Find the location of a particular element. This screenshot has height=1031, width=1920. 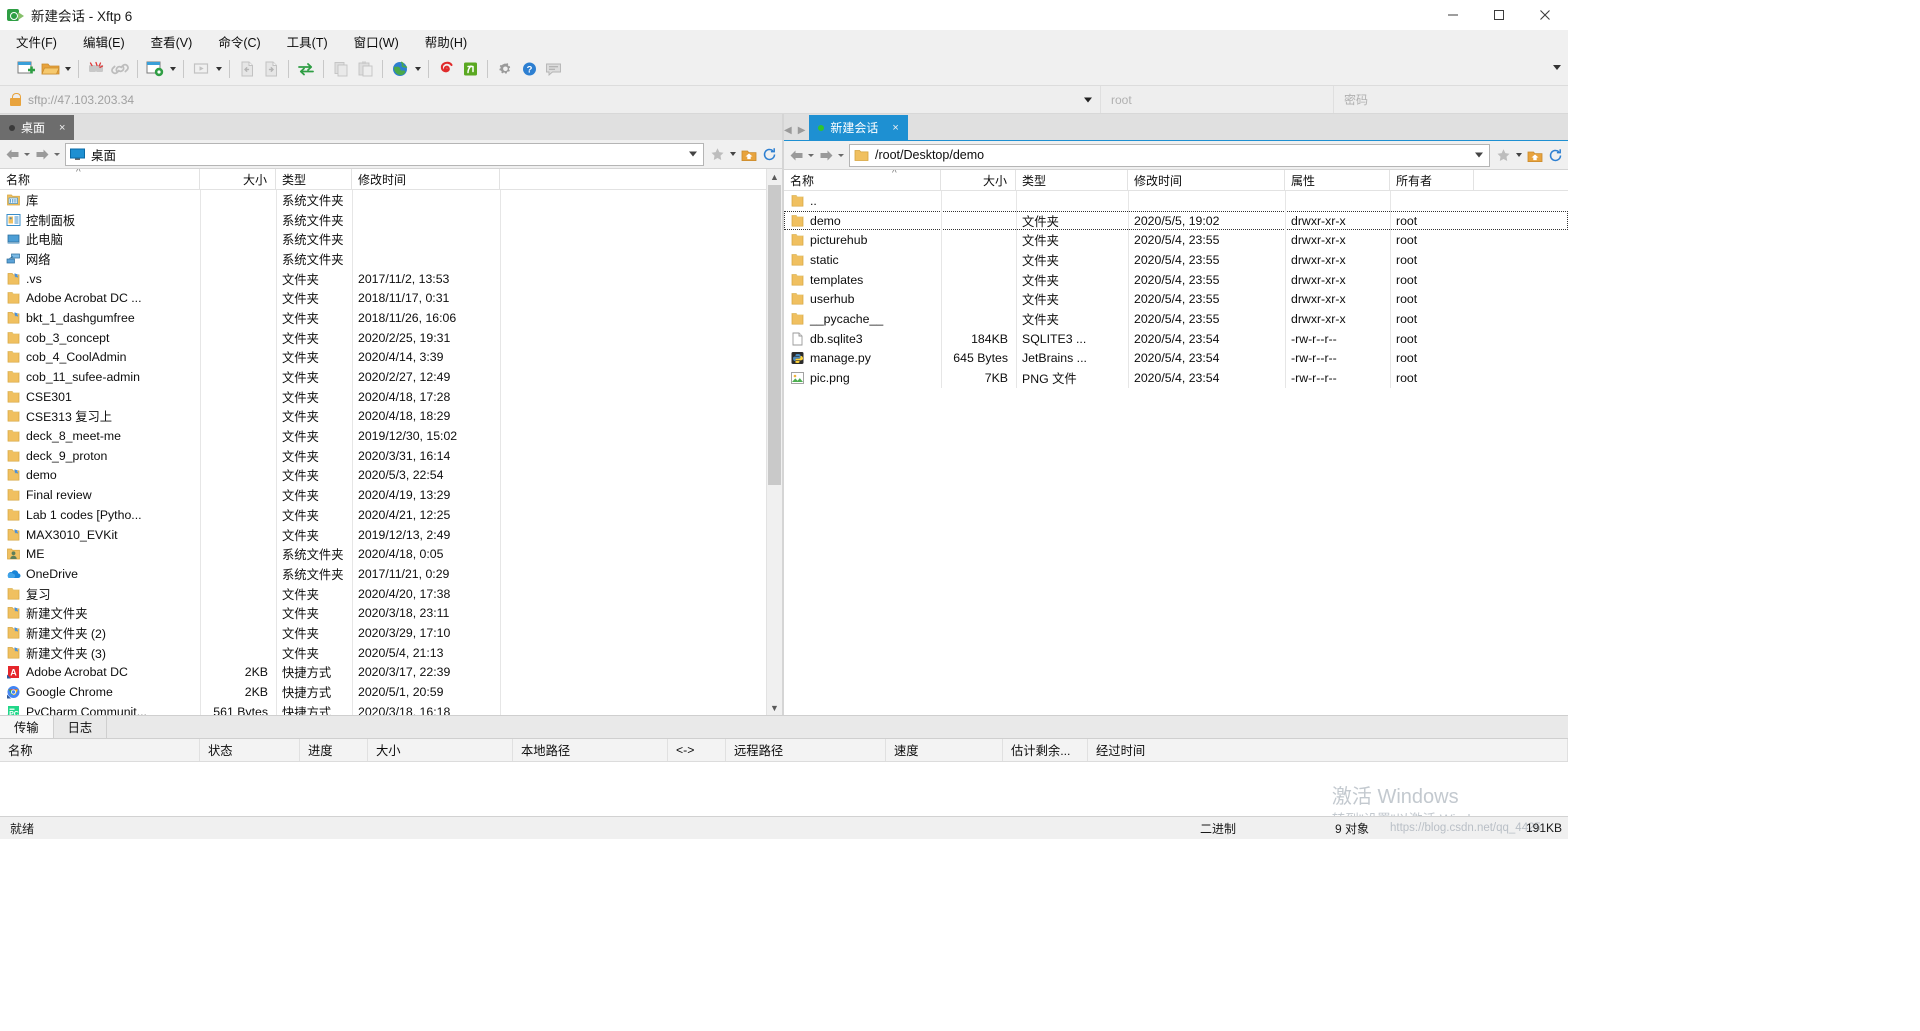

file-row: OneDrive 系统文件夹 2017/11/21, 0:29 is located at coordinates (391, 574).